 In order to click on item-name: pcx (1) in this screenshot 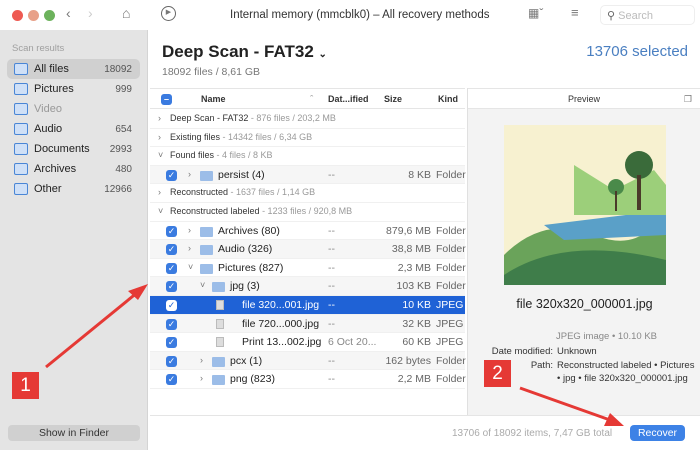, I will do `click(246, 360)`.